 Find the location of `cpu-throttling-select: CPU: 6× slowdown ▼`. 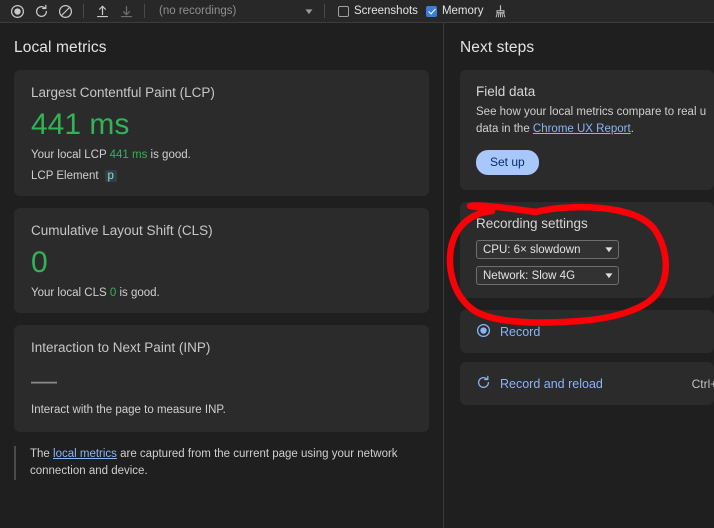

cpu-throttling-select: CPU: 6× slowdown ▼ is located at coordinates (547, 249).